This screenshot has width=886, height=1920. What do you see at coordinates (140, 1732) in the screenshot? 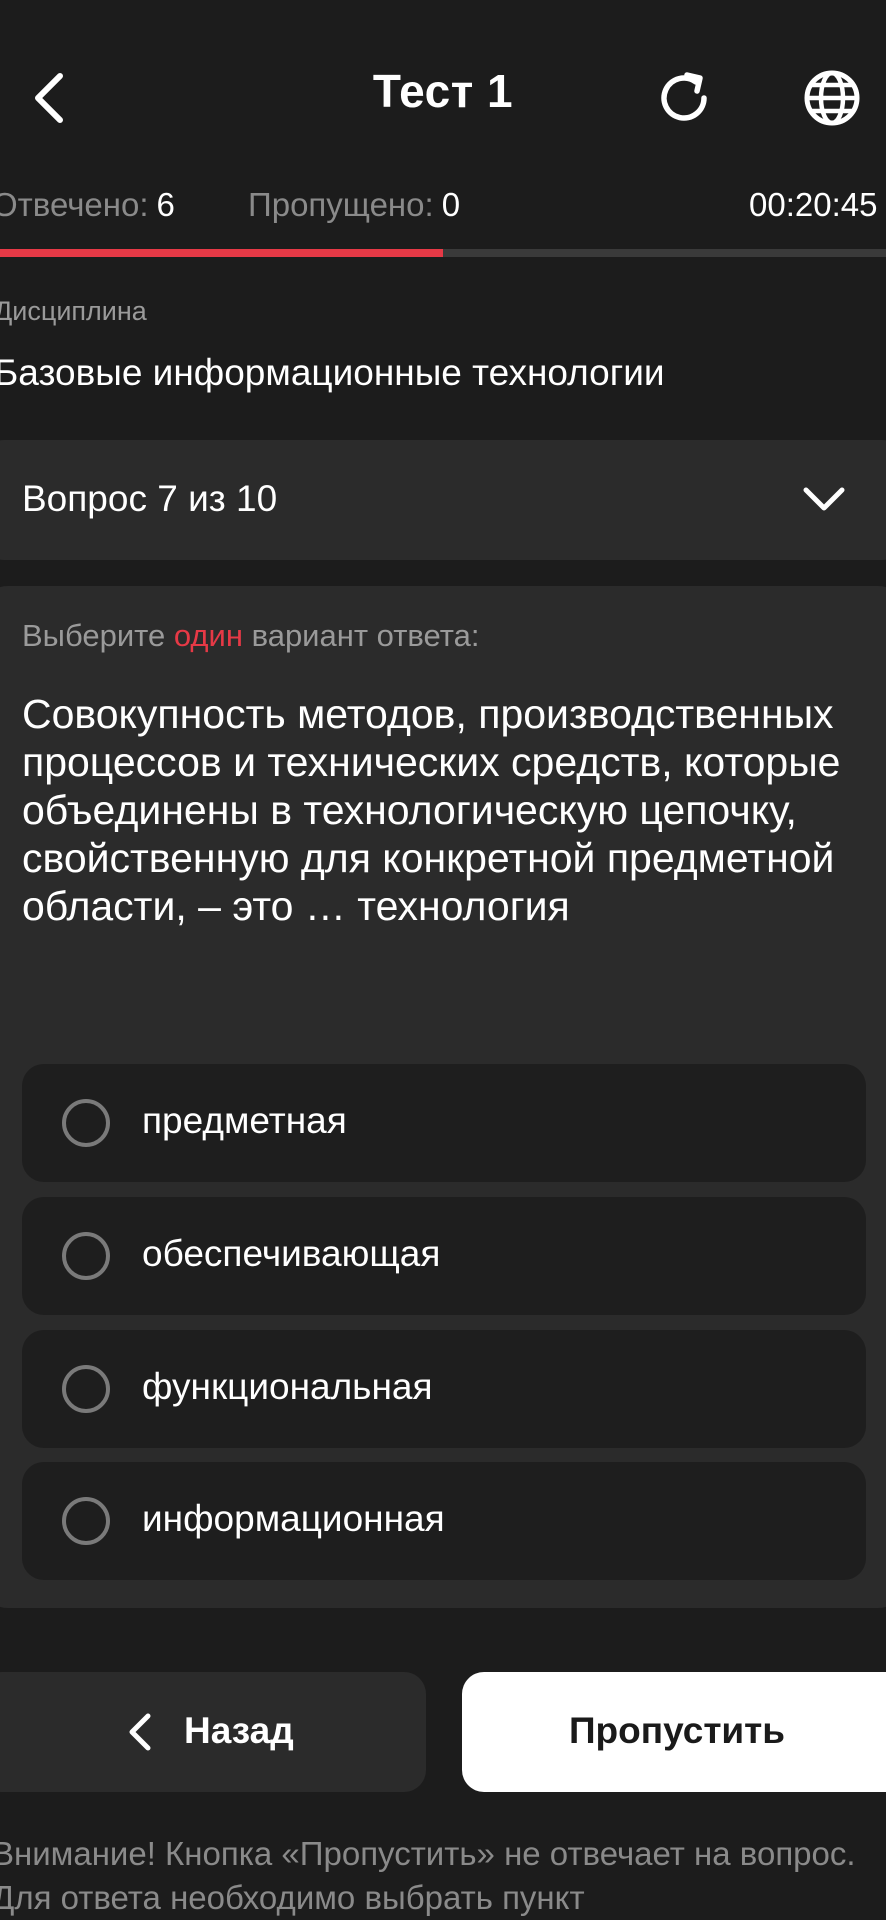
I see `chevron-left-icon` at bounding box center [140, 1732].